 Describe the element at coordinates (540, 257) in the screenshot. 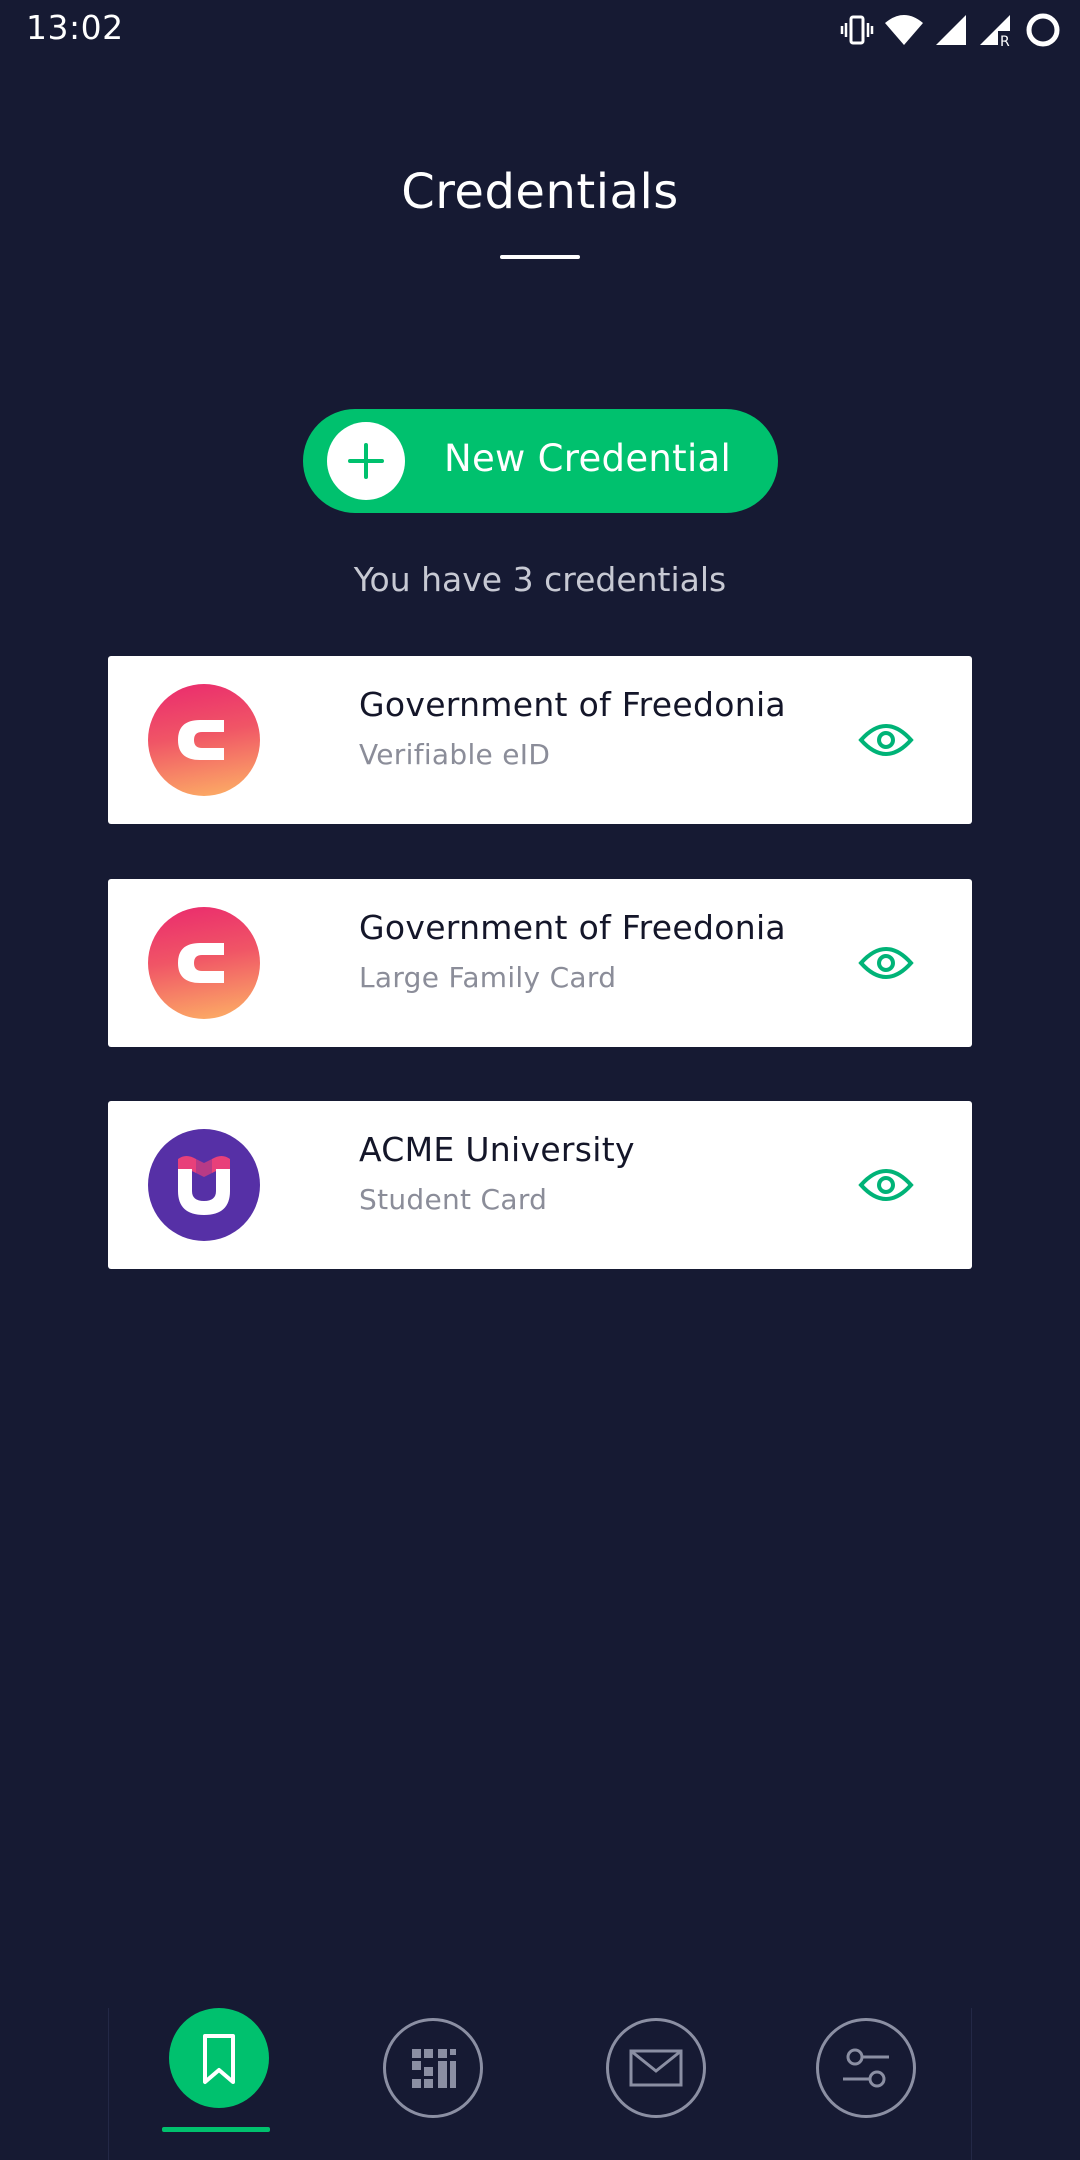

I see `title-underline` at that location.